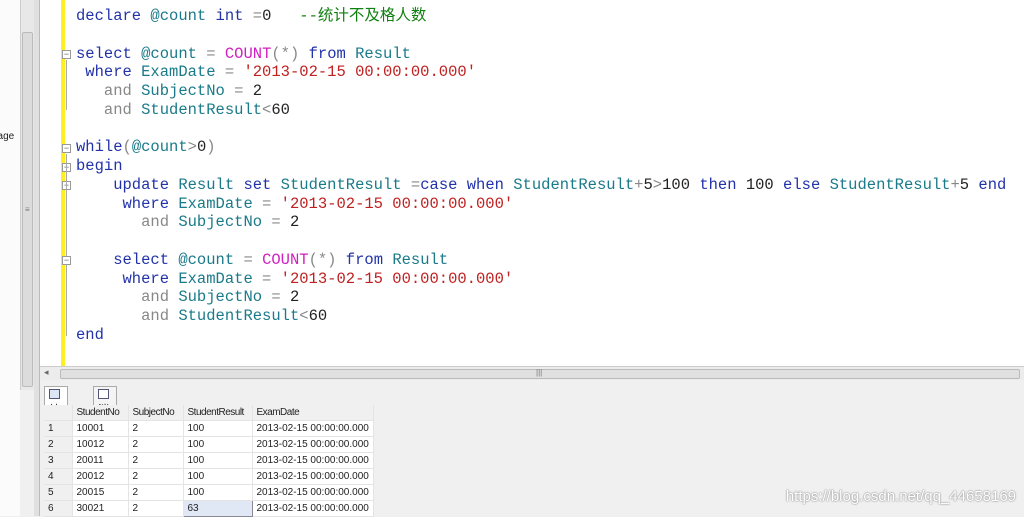 The height and width of the screenshot is (517, 1024). I want to click on table-cell: 63, so click(217, 508).